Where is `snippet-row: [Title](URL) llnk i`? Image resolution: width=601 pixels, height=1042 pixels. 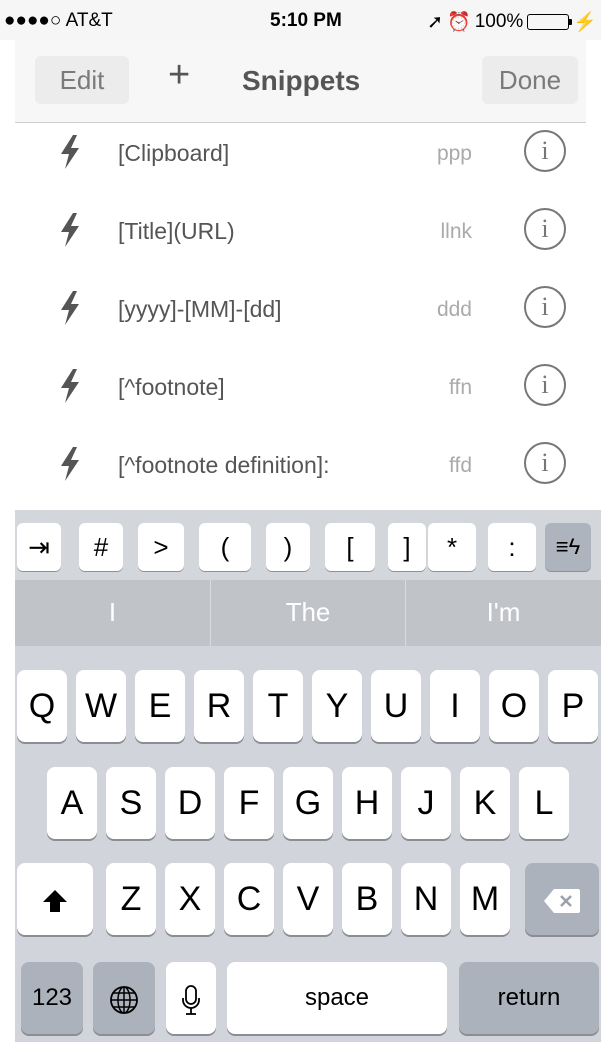 snippet-row: [Title](URL) llnk i is located at coordinates (300, 240).